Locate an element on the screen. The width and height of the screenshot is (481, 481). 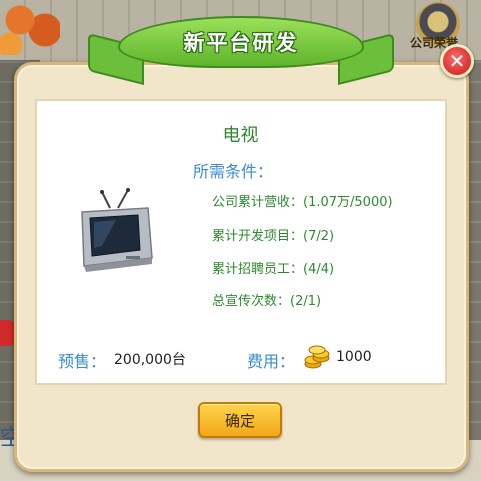
requirement-revenue: 公司累计营收：(1.07万/5000) is located at coordinates (302, 202).